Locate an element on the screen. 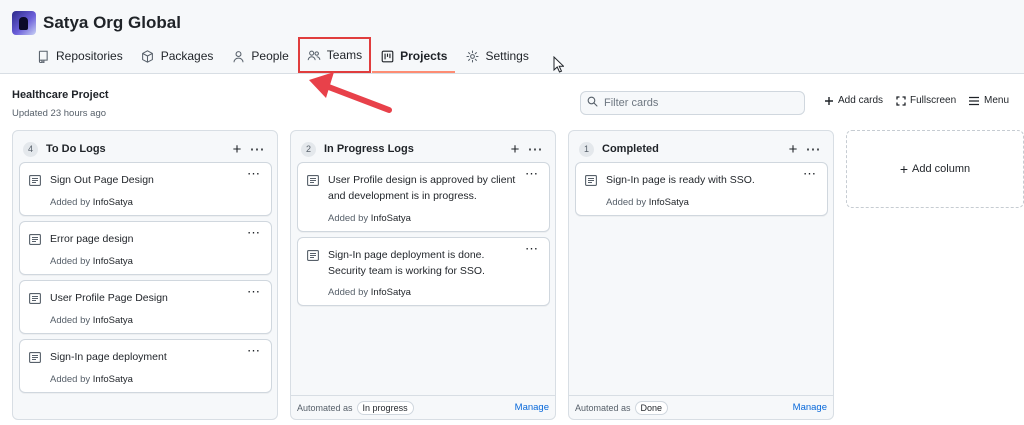 The image size is (1024, 425). tab-projects: Projects is located at coordinates (414, 56).